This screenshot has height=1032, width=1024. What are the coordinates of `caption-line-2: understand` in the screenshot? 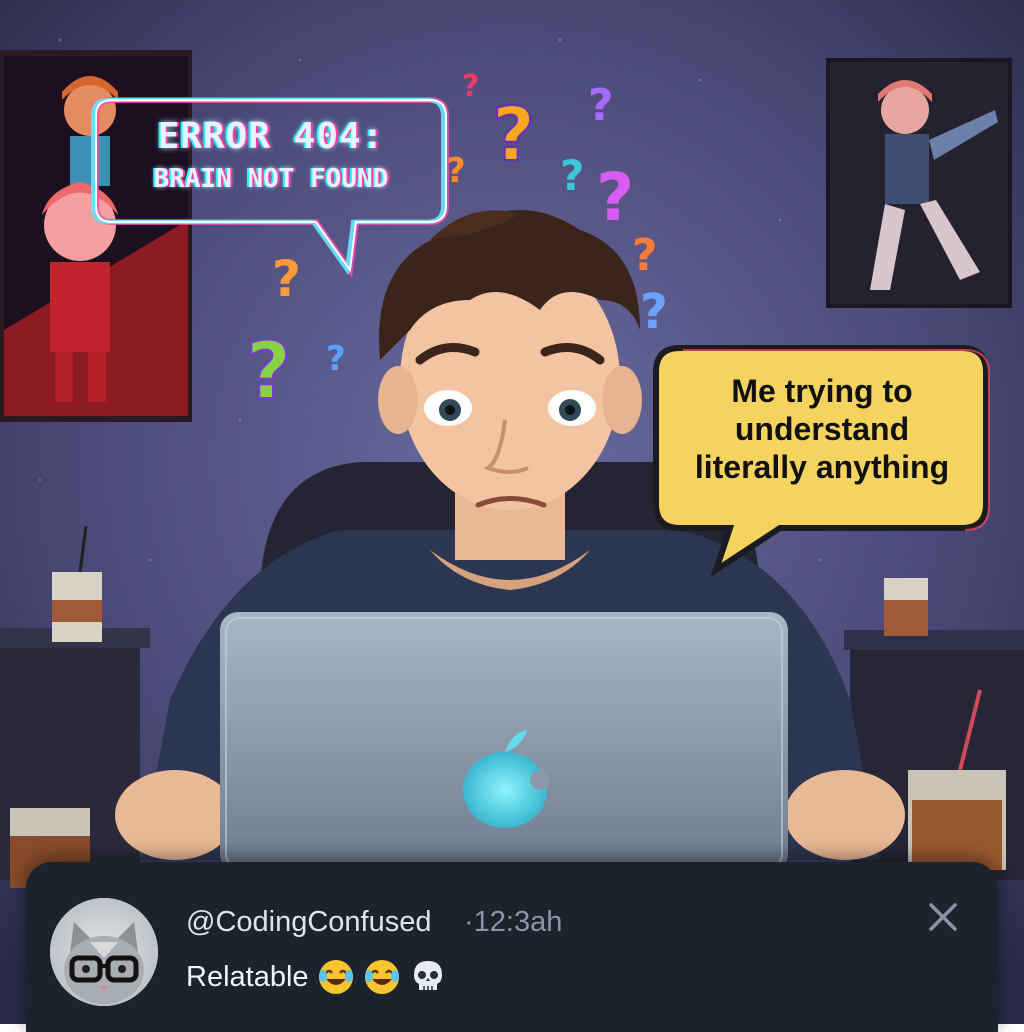 It's located at (822, 429).